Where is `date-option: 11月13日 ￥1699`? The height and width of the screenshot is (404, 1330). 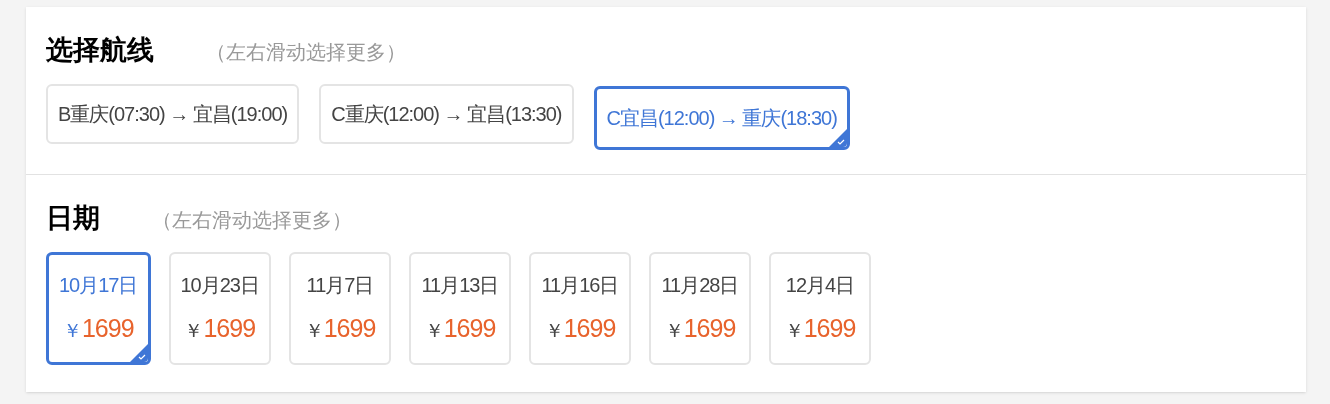
date-option: 11月13日 ￥1699 is located at coordinates (460, 308).